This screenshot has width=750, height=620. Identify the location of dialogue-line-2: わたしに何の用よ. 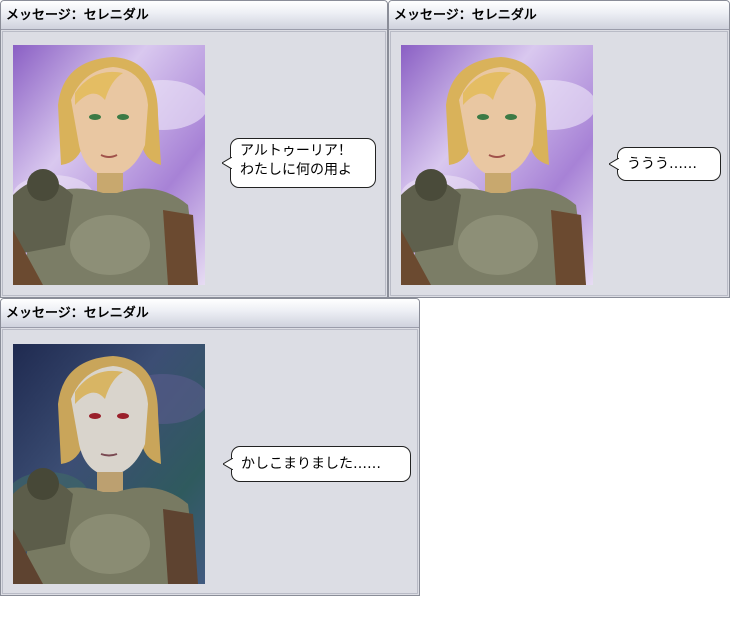
(296, 170).